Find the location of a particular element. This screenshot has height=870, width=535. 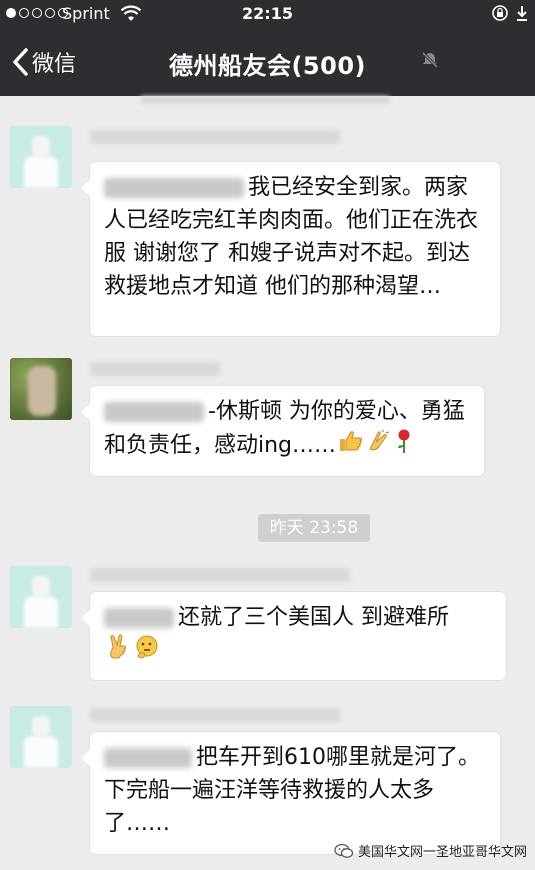

rose-icon is located at coordinates (404, 446).